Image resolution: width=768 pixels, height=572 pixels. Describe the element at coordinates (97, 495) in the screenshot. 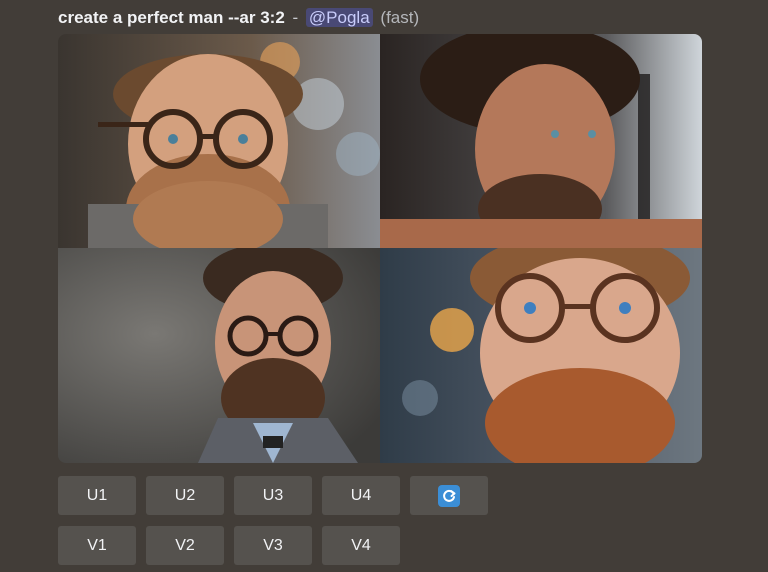

I see `upscale-1-button: U1` at that location.